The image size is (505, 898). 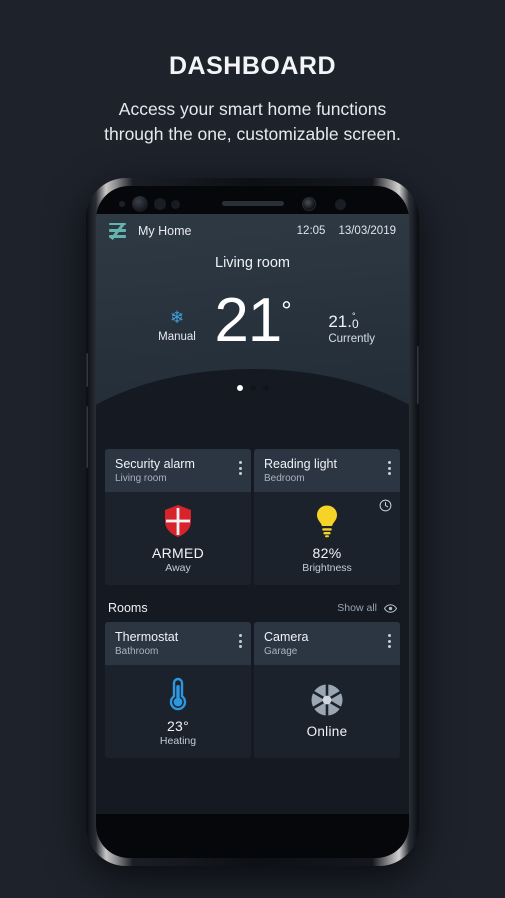 I want to click on hero-mode: ❄ Manual, so click(x=177, y=326).